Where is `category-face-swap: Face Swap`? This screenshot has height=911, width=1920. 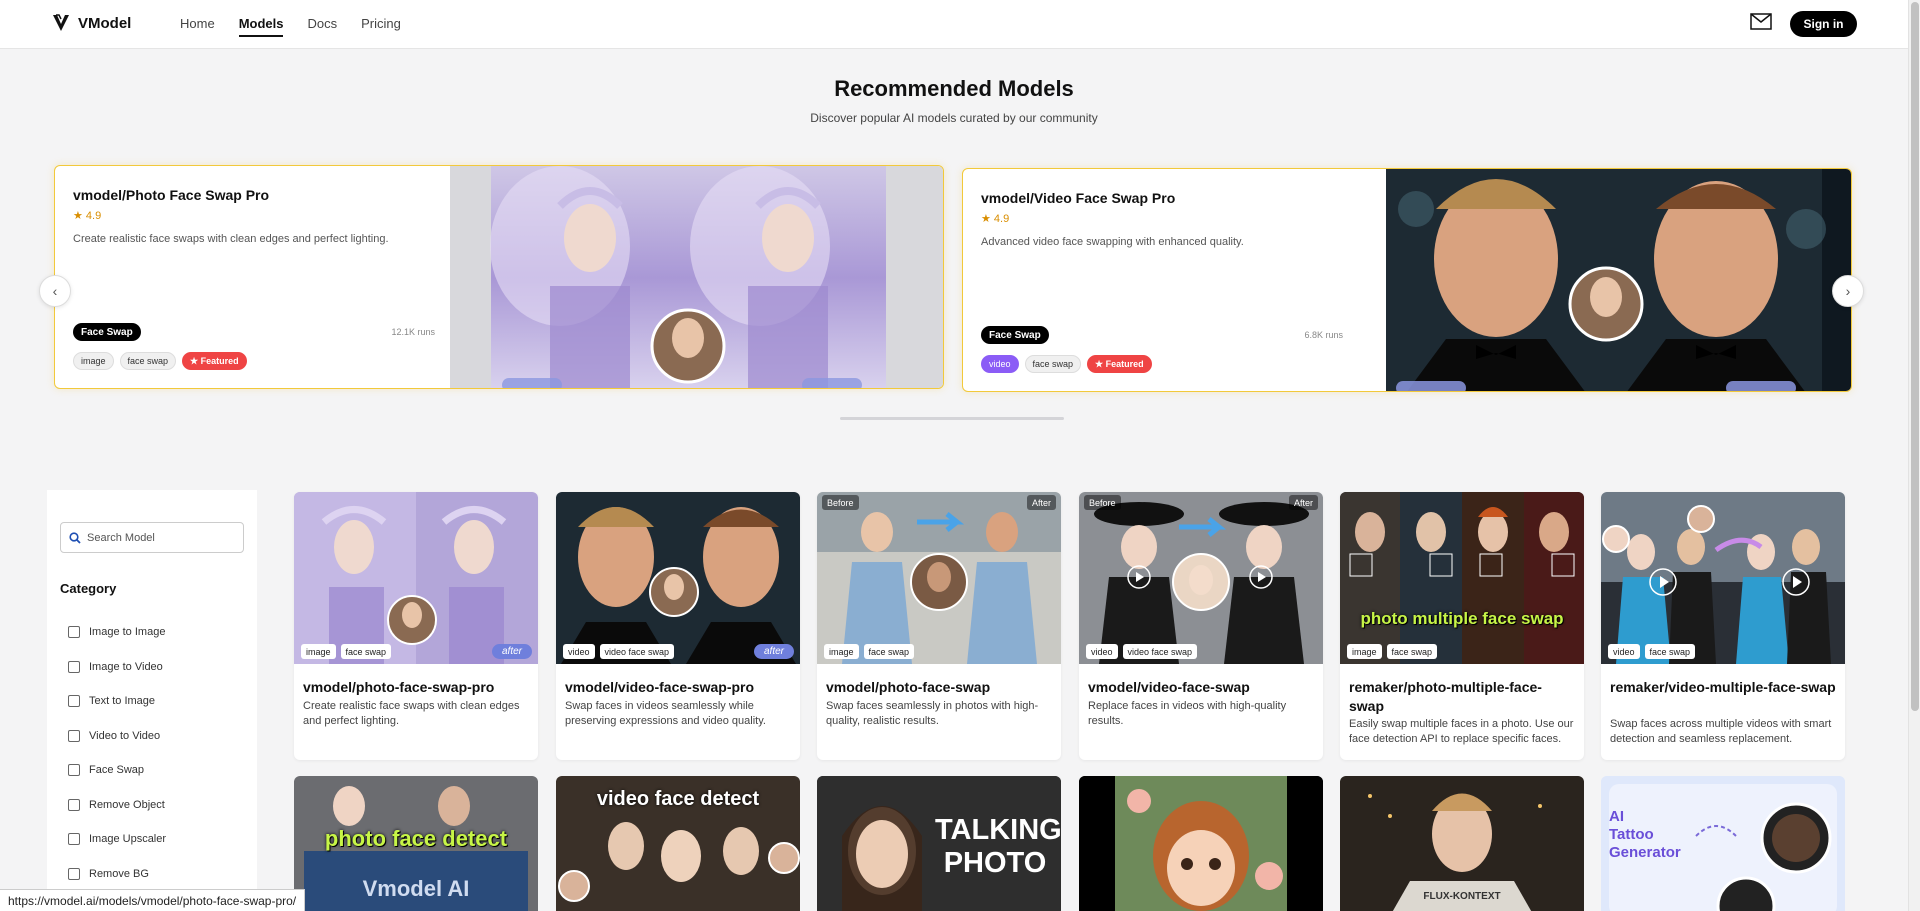 category-face-swap: Face Swap is located at coordinates (117, 770).